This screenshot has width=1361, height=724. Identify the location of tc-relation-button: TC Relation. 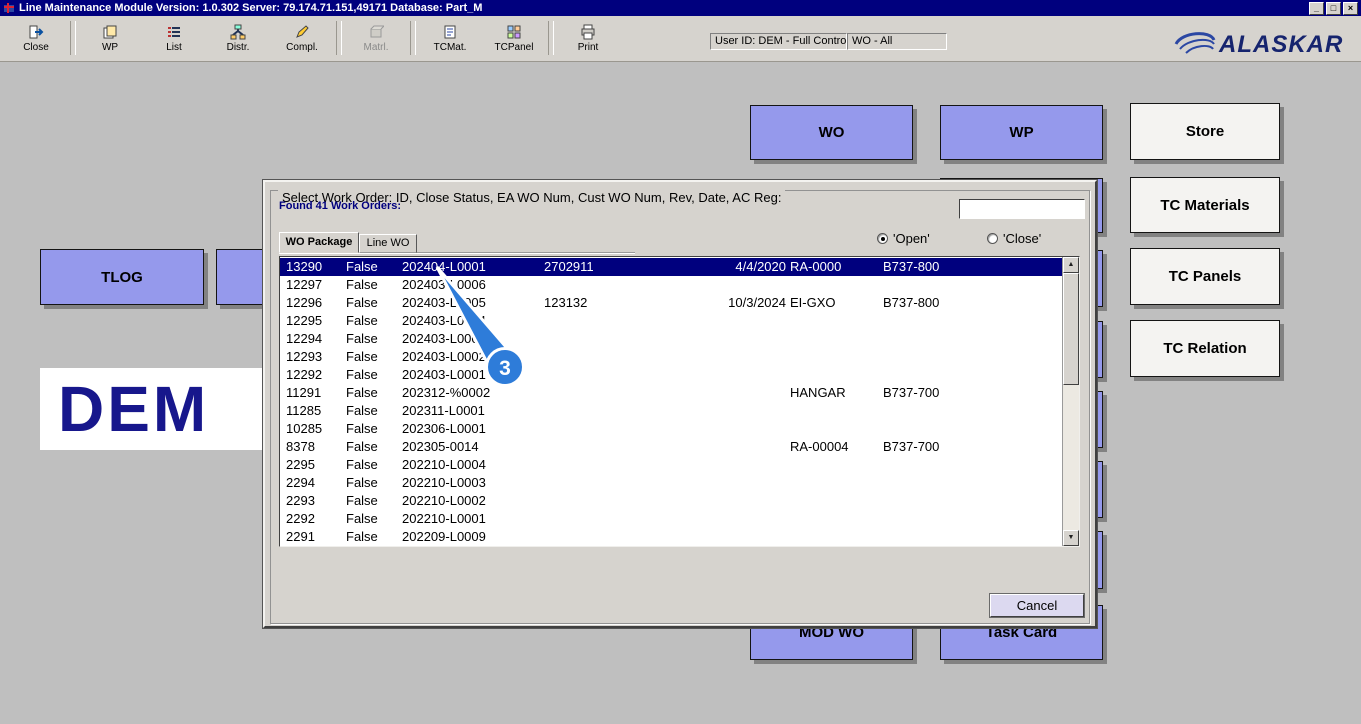
(1205, 348).